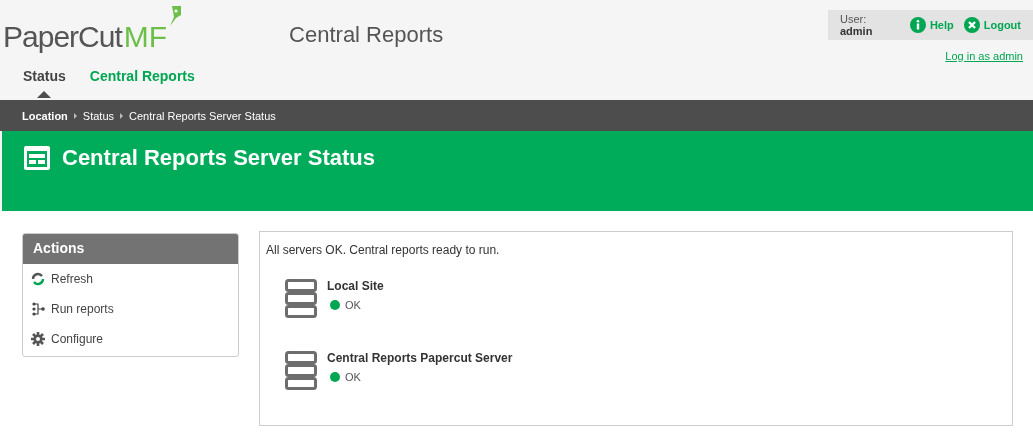 The image size is (1033, 433). Describe the element at coordinates (218, 158) in the screenshot. I see `page-title: Central Reports Server Status` at that location.